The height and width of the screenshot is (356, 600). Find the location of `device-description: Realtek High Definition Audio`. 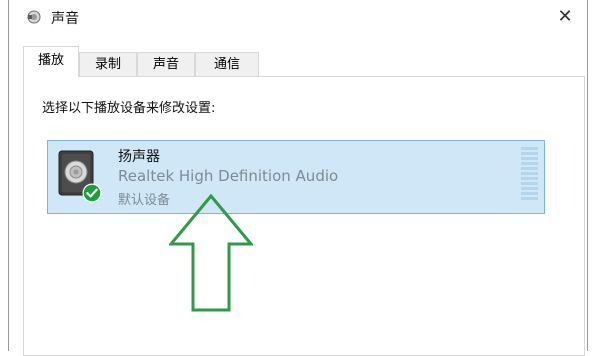

device-description: Realtek High Definition Audio is located at coordinates (228, 176).